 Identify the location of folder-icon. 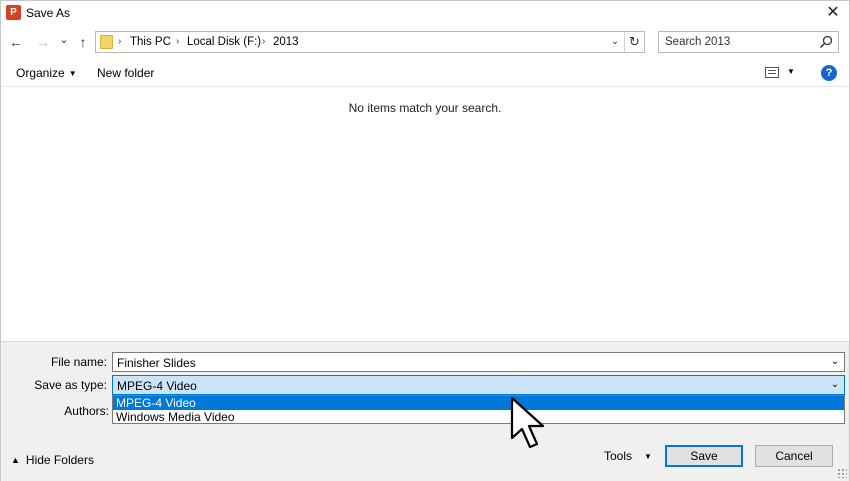
(106, 42).